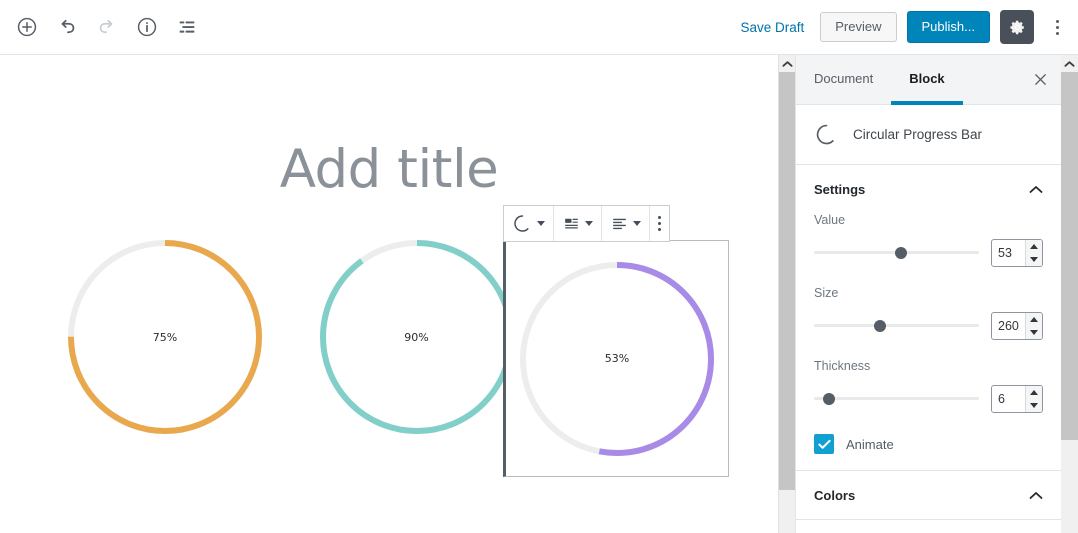 The image size is (1078, 533). Describe the element at coordinates (870, 444) in the screenshot. I see `animate-checkbox-label: Animate` at that location.